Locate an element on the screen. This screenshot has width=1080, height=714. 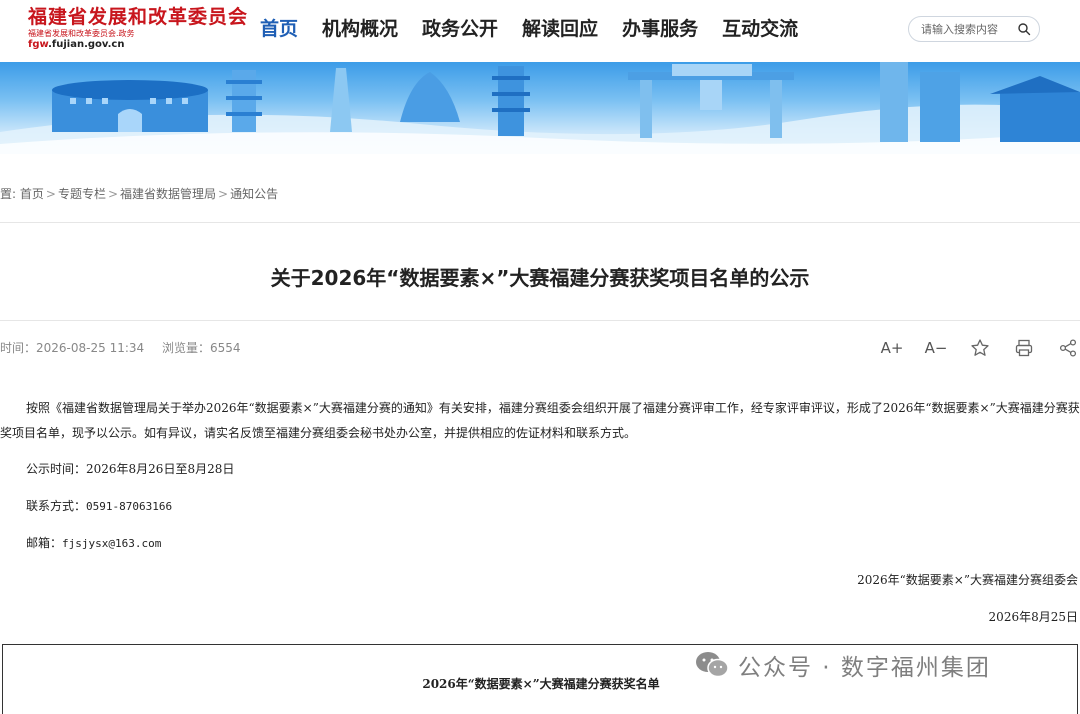
search-input is located at coordinates (967, 29).